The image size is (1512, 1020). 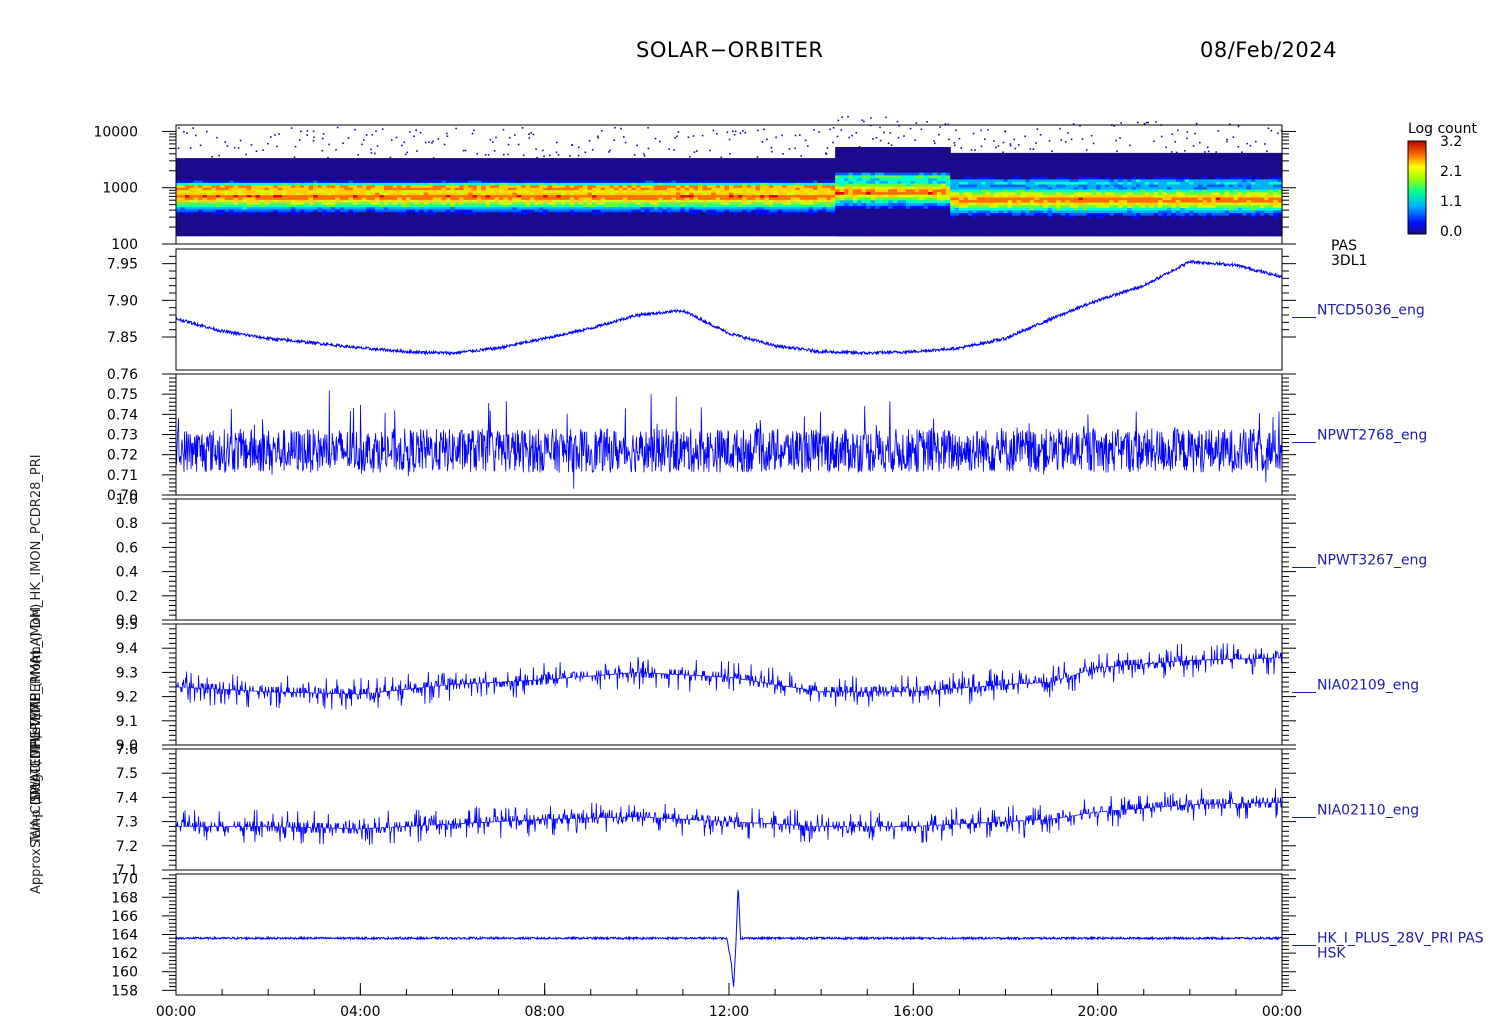 What do you see at coordinates (115, 132) in the screenshot?
I see `y-tick-label: 10000` at bounding box center [115, 132].